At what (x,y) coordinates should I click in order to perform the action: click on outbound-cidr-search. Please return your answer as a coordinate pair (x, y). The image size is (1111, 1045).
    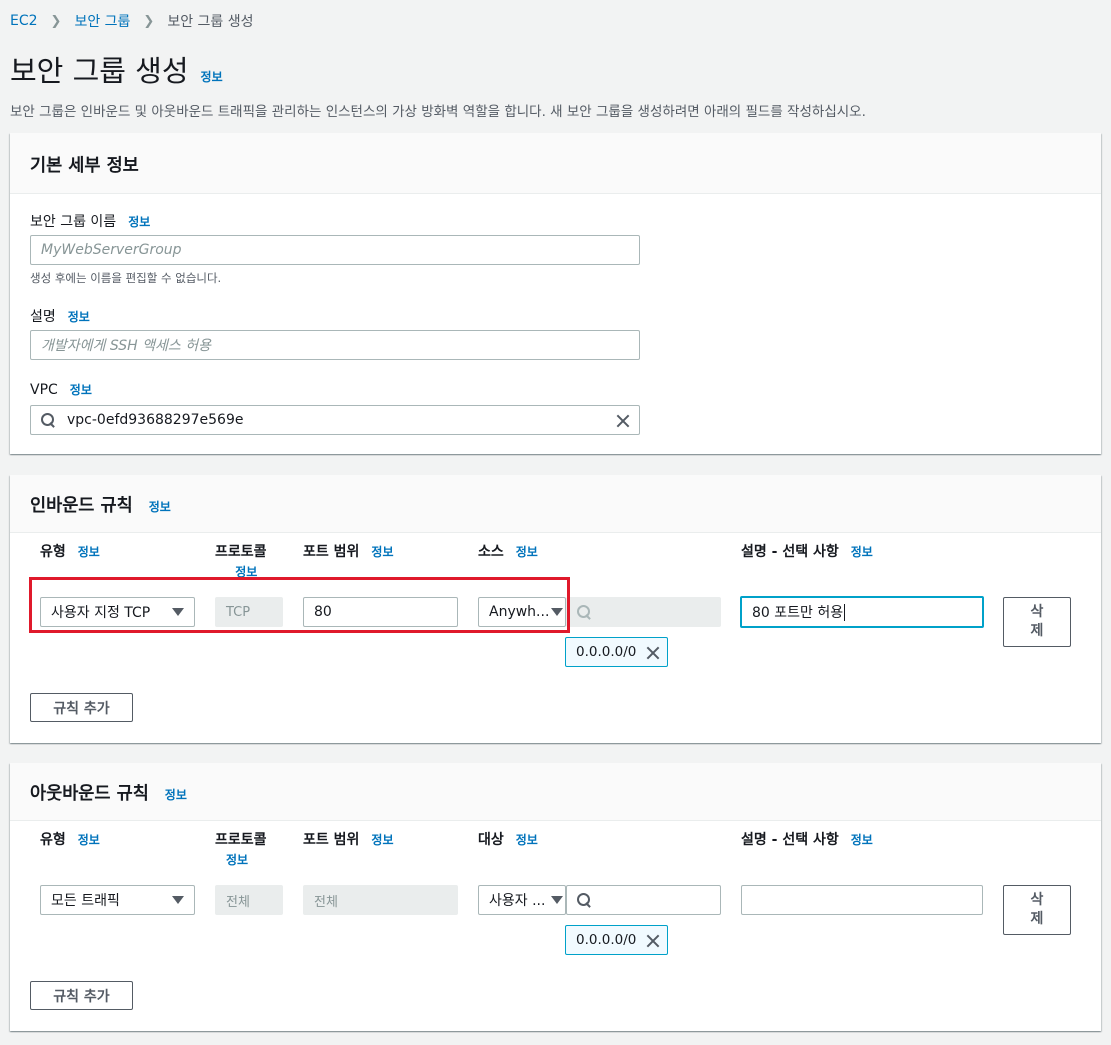
    Looking at the image, I should click on (643, 900).